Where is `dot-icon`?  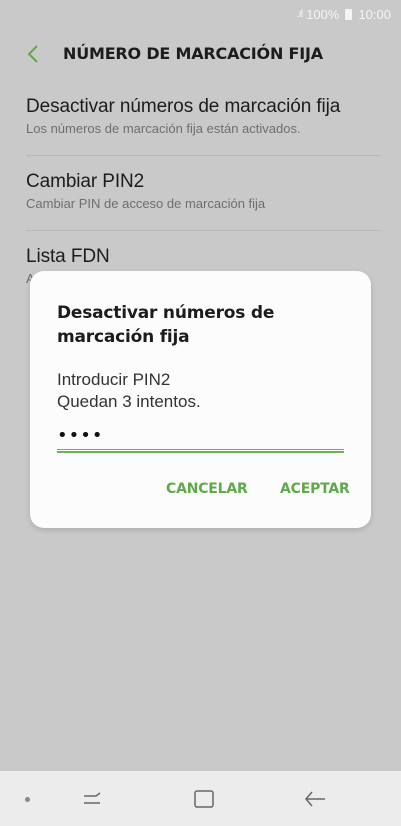
dot-icon is located at coordinates (27, 799).